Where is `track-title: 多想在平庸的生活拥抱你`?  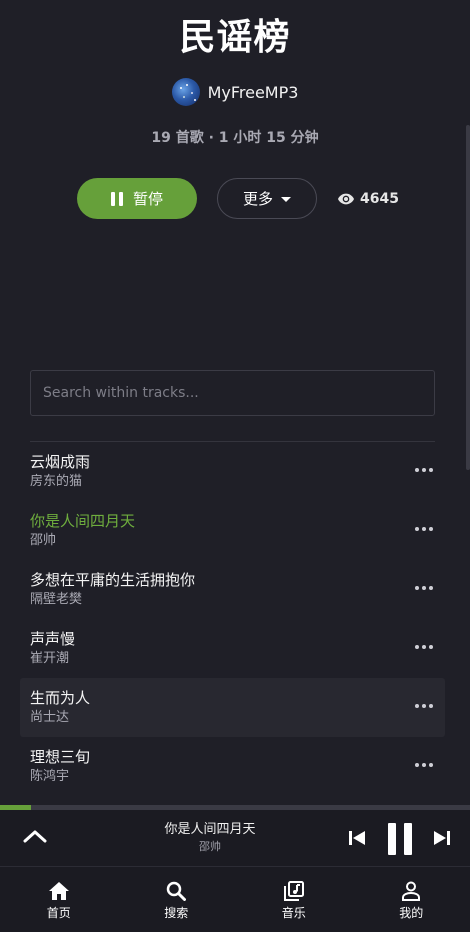 track-title: 多想在平庸的生活拥抱你 is located at coordinates (113, 580).